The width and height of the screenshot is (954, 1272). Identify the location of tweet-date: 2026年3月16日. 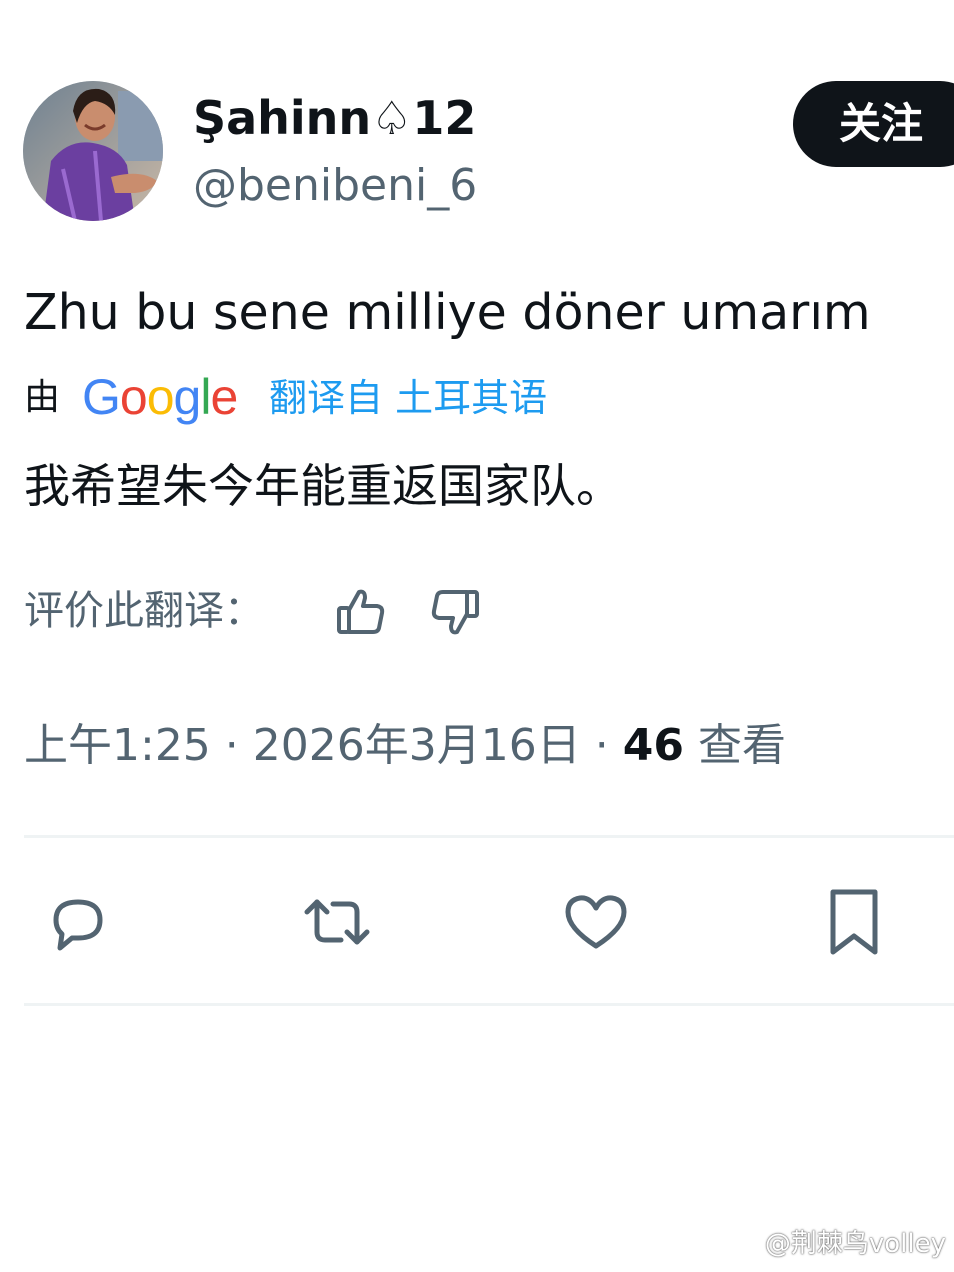
(417, 745).